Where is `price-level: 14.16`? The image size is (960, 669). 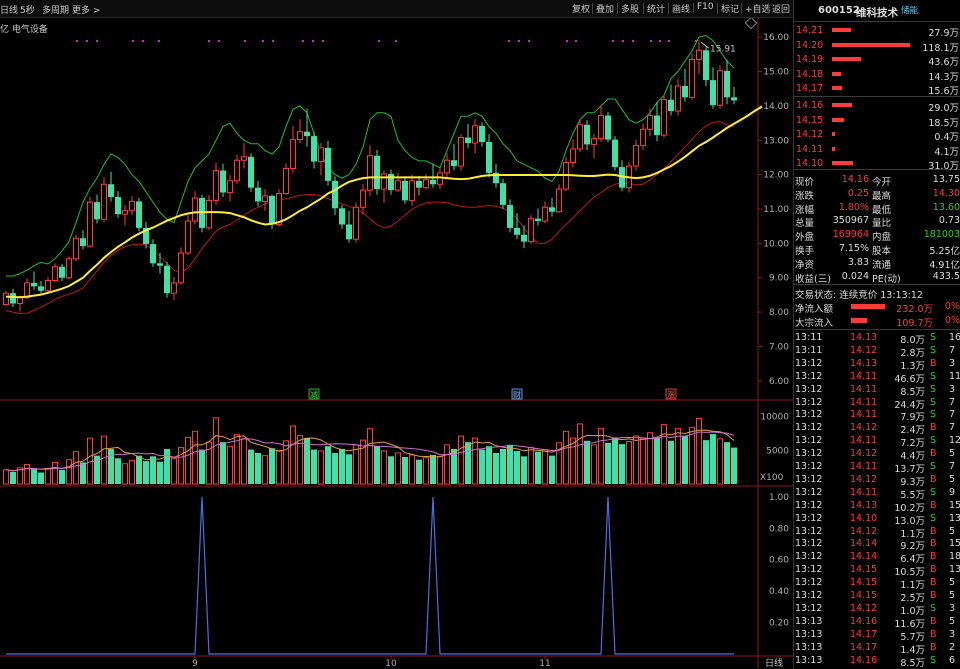
price-level: 14.16 is located at coordinates (810, 105).